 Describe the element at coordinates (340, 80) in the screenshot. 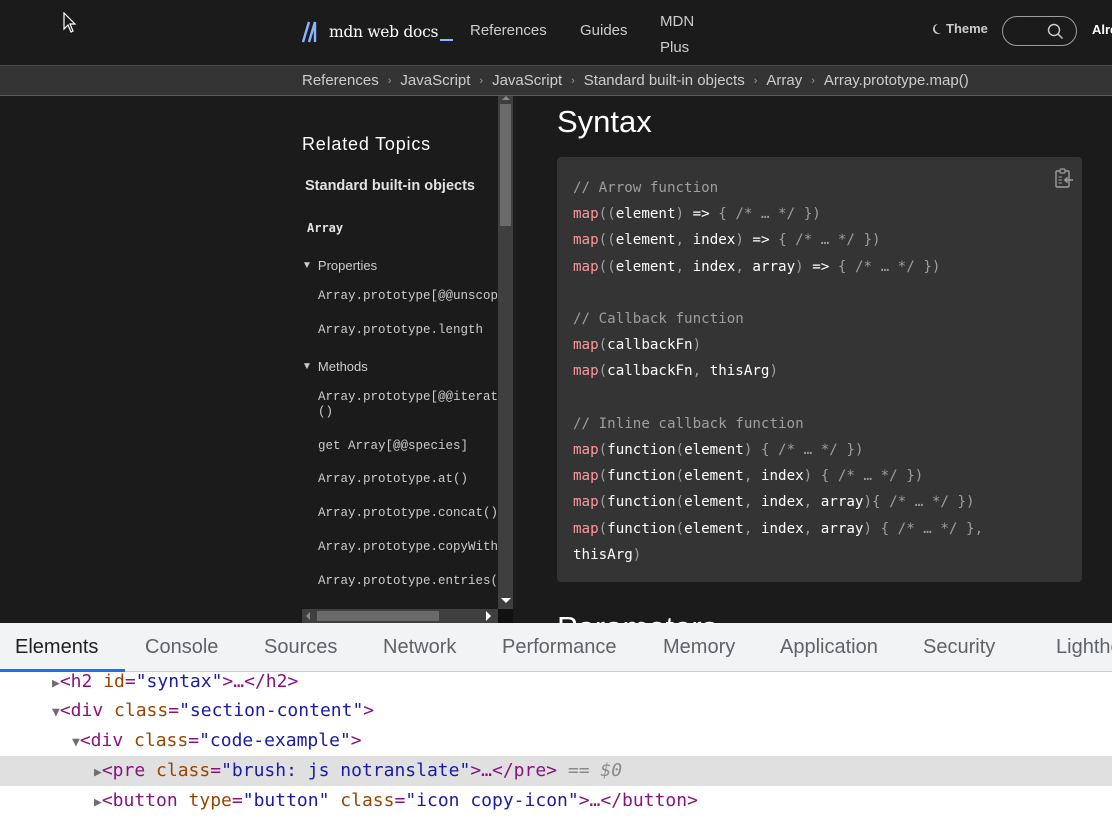

I see `breadcrumb-item: References` at that location.